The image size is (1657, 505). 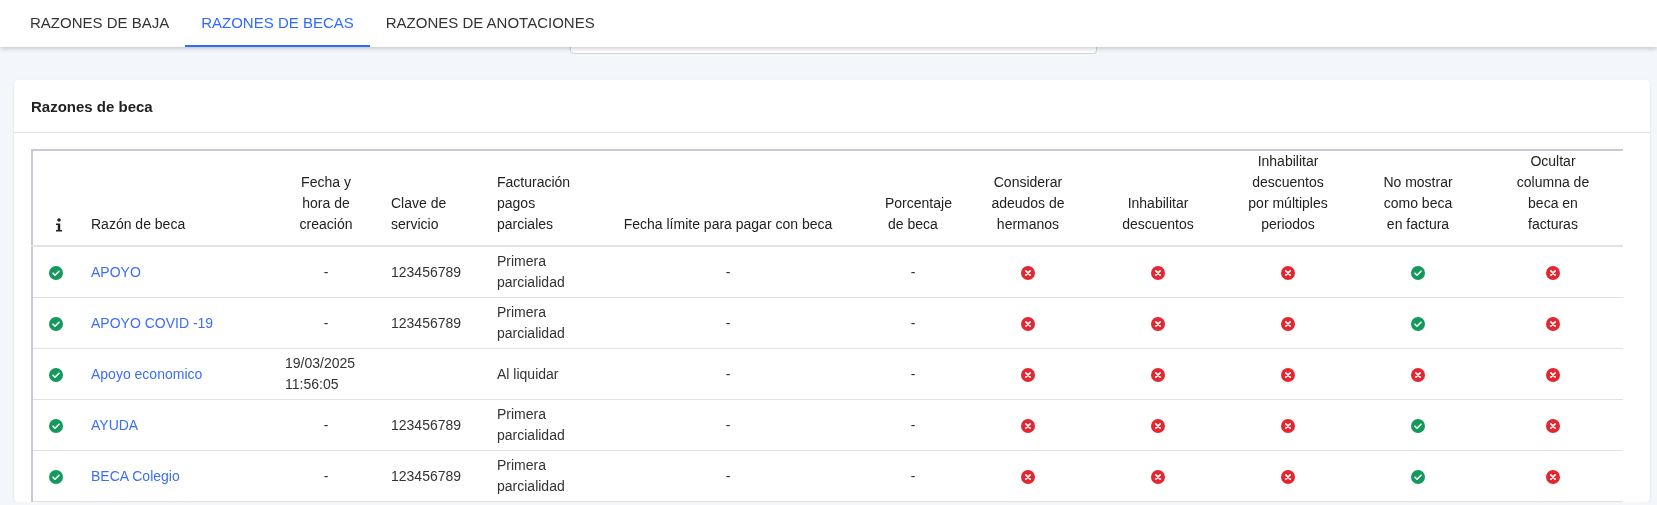 What do you see at coordinates (59, 225) in the screenshot?
I see `info-icon` at bounding box center [59, 225].